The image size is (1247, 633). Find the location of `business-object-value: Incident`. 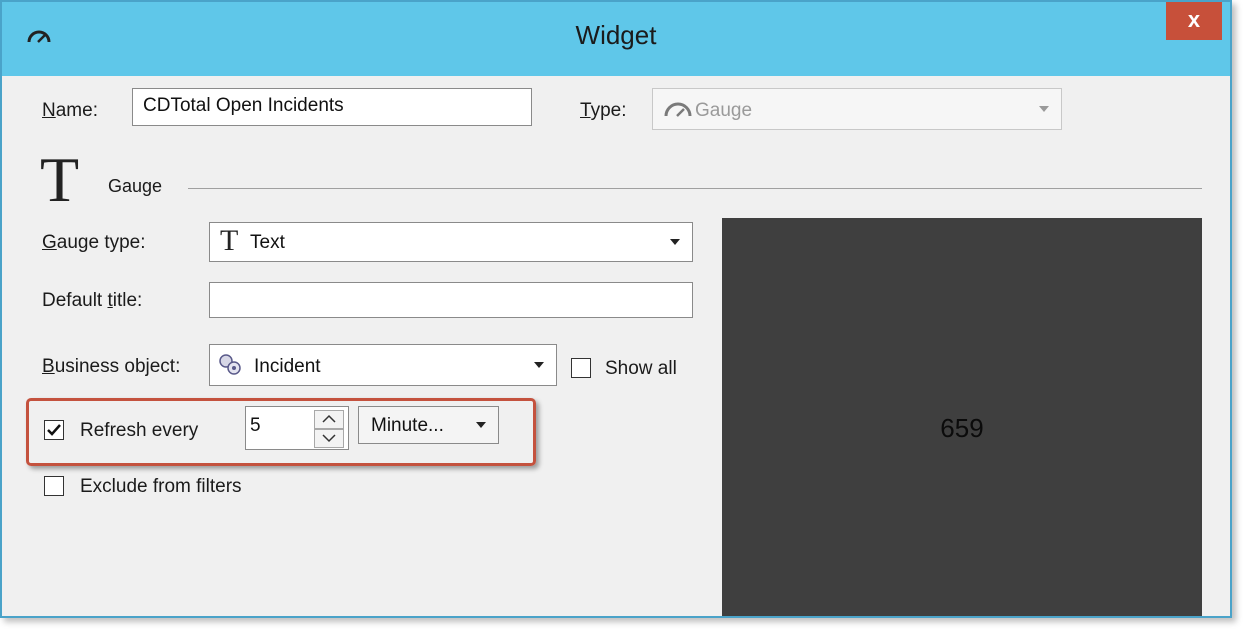

business-object-value: Incident is located at coordinates (287, 366).